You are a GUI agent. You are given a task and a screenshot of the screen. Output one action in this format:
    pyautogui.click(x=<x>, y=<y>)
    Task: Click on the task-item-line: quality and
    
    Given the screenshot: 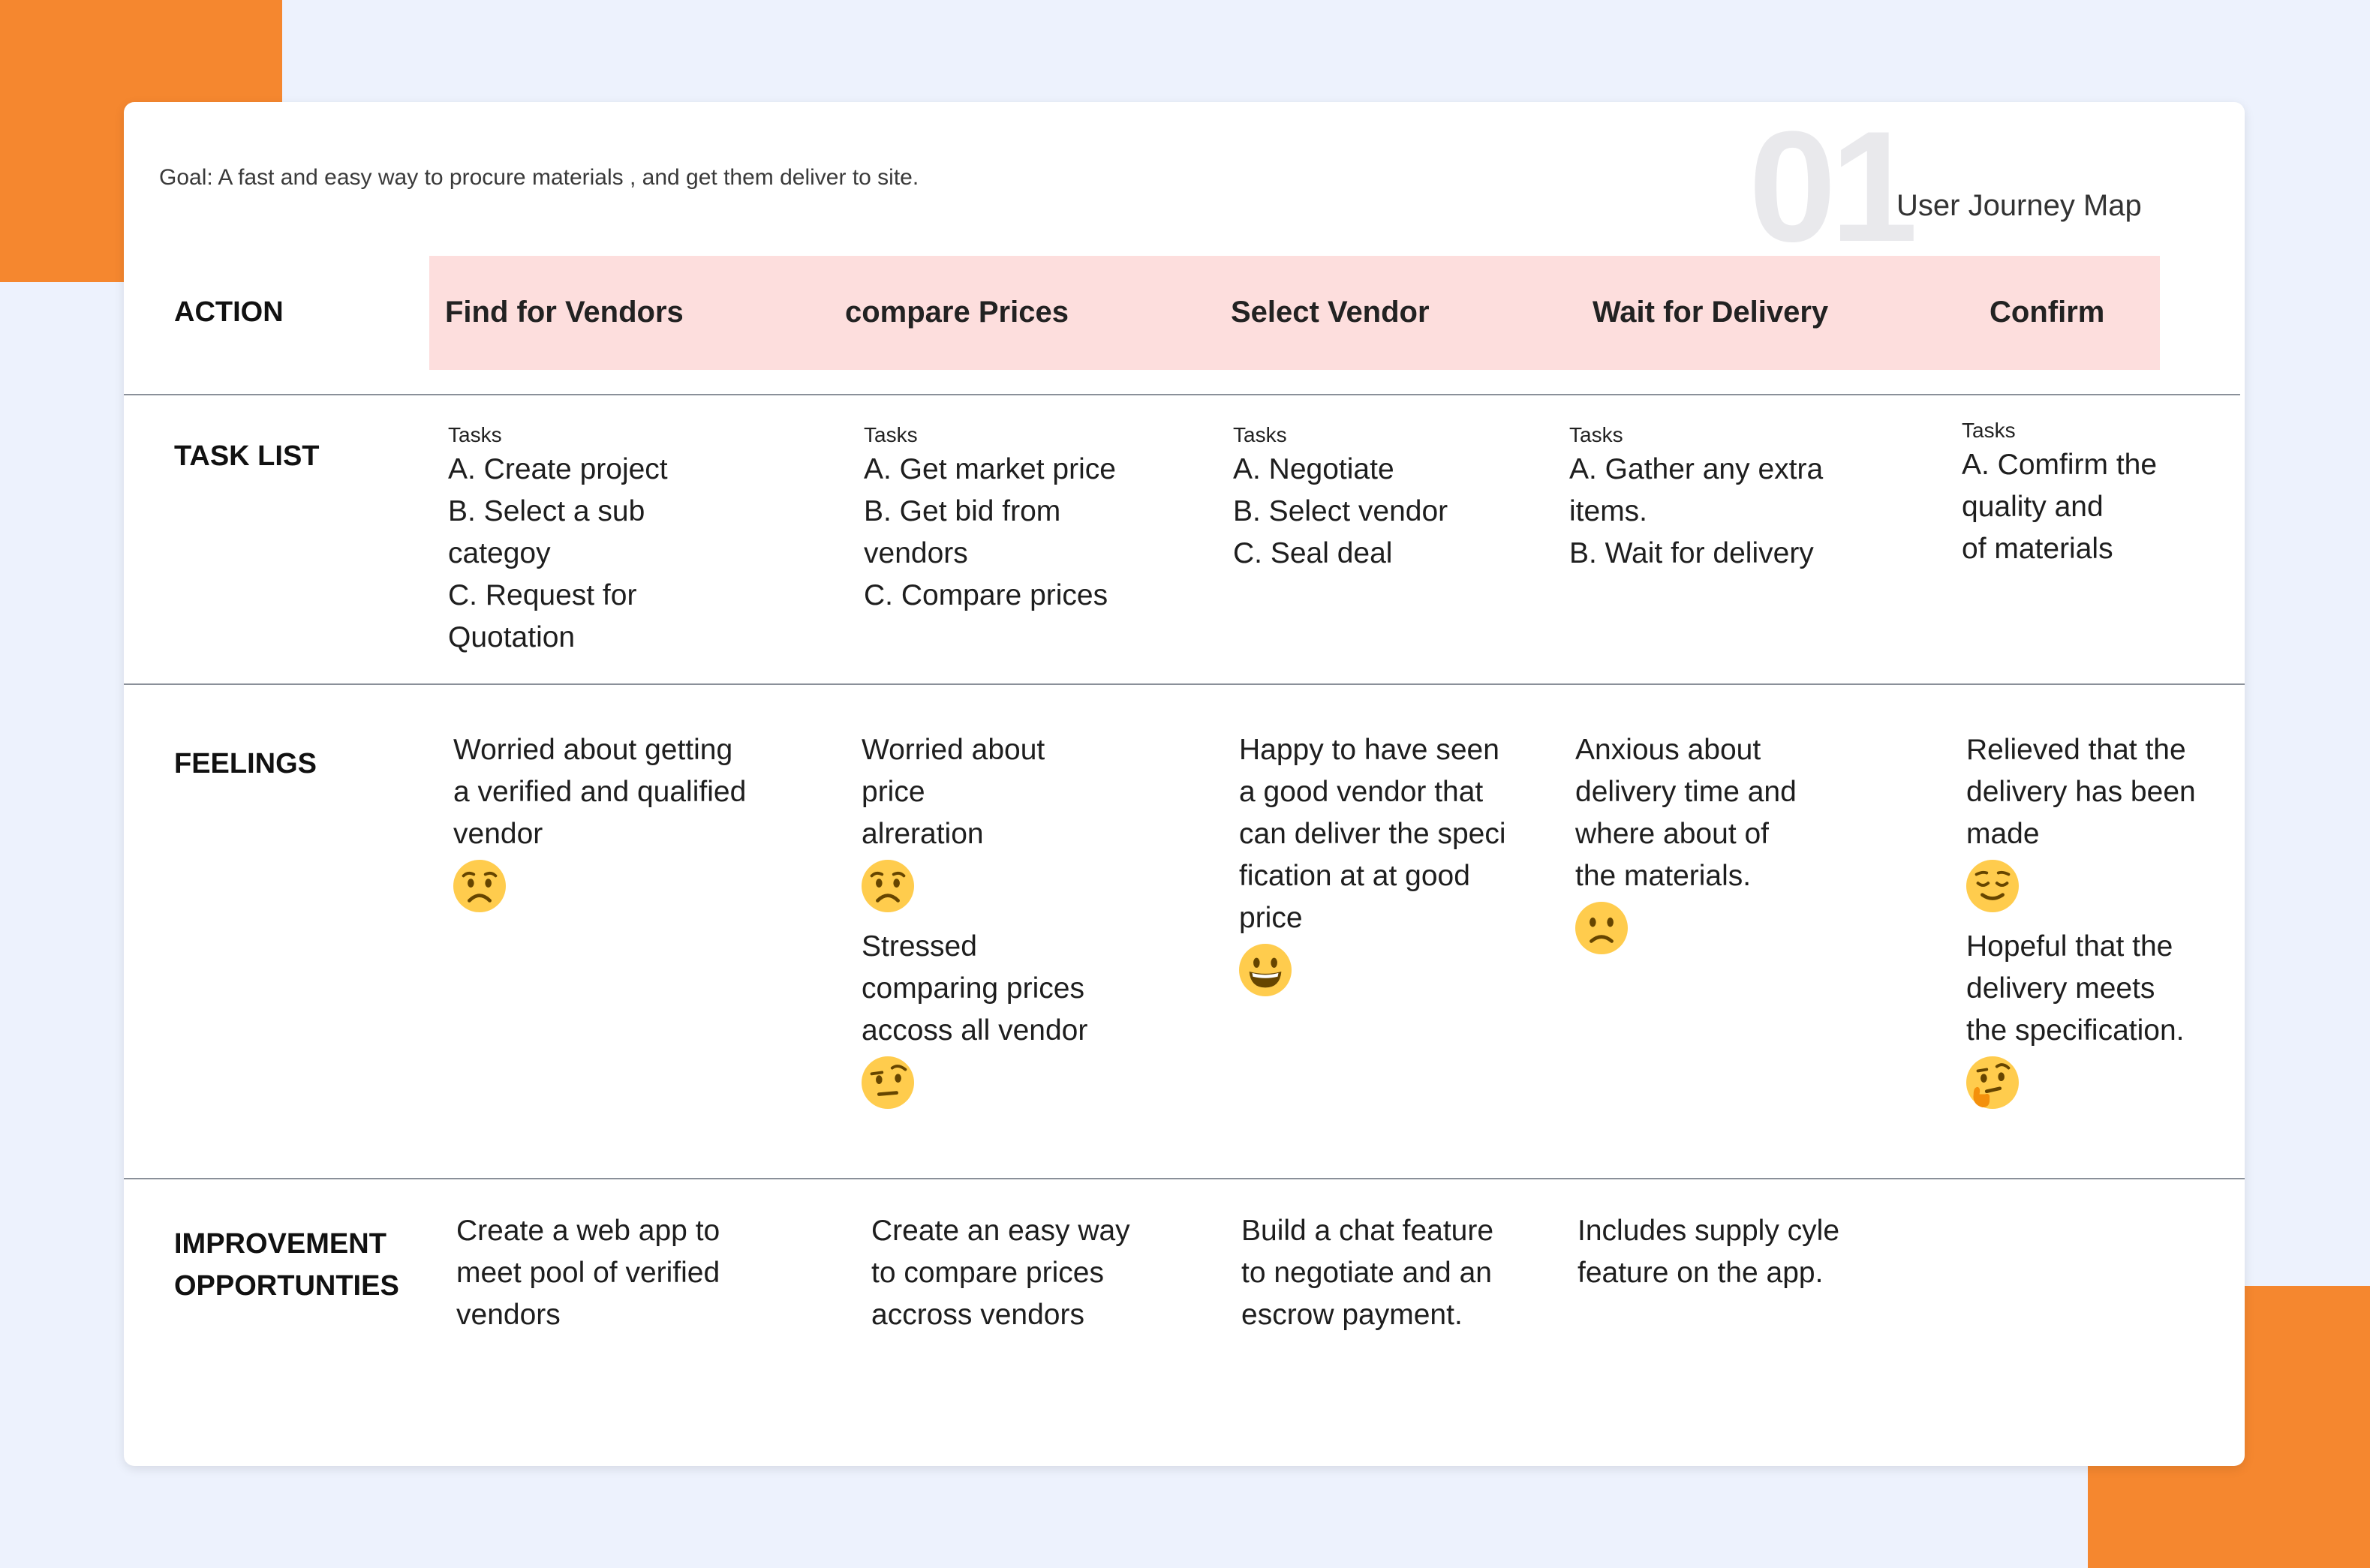 What is the action you would take?
    pyautogui.click(x=2033, y=507)
    